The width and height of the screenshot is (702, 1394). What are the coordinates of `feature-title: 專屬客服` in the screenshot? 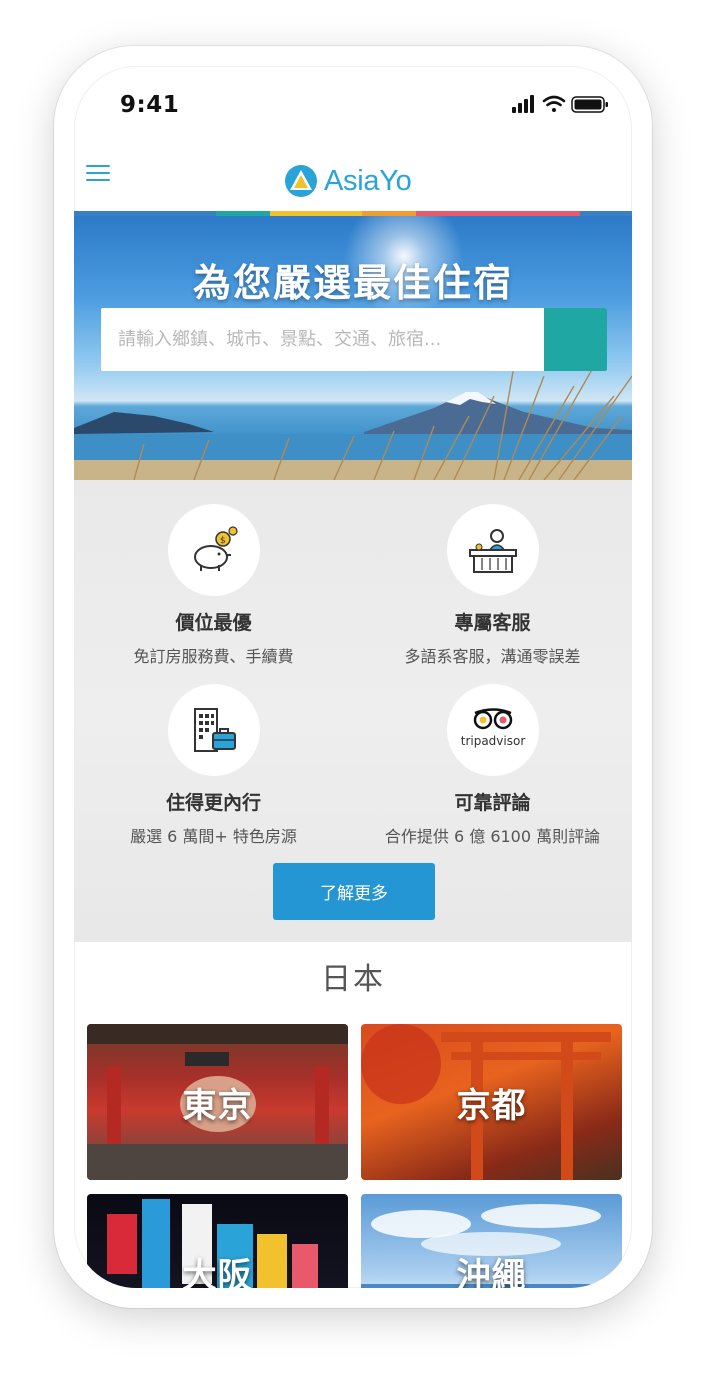 It's located at (492, 623).